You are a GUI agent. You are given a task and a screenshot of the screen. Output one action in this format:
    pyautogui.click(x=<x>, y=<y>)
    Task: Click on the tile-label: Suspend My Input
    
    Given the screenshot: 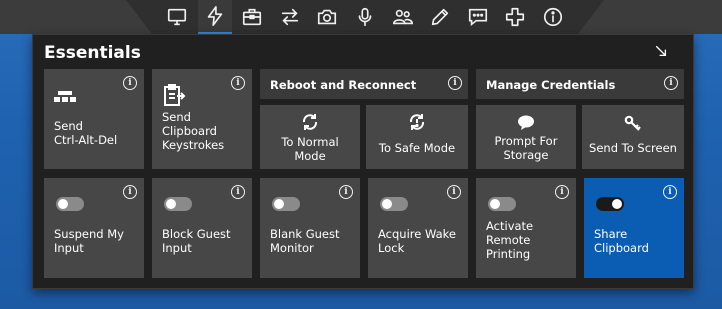 What is the action you would take?
    pyautogui.click(x=89, y=241)
    